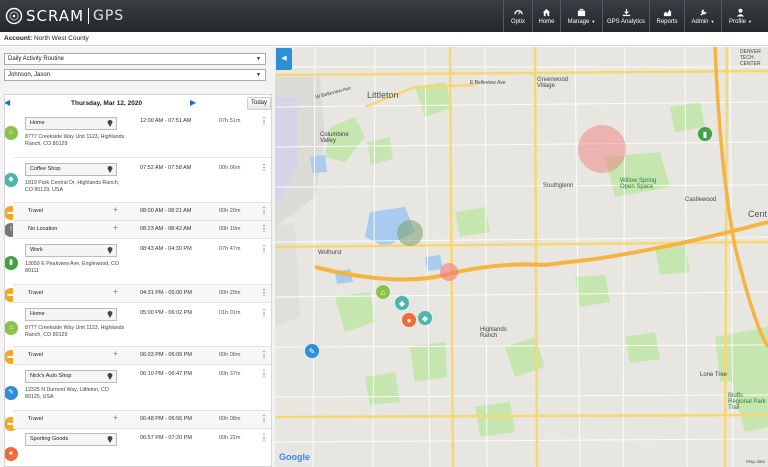 The height and width of the screenshot is (467, 768). What do you see at coordinates (166, 229) in the screenshot?
I see `entry-time: 08:23 AM - 08:42 AM` at bounding box center [166, 229].